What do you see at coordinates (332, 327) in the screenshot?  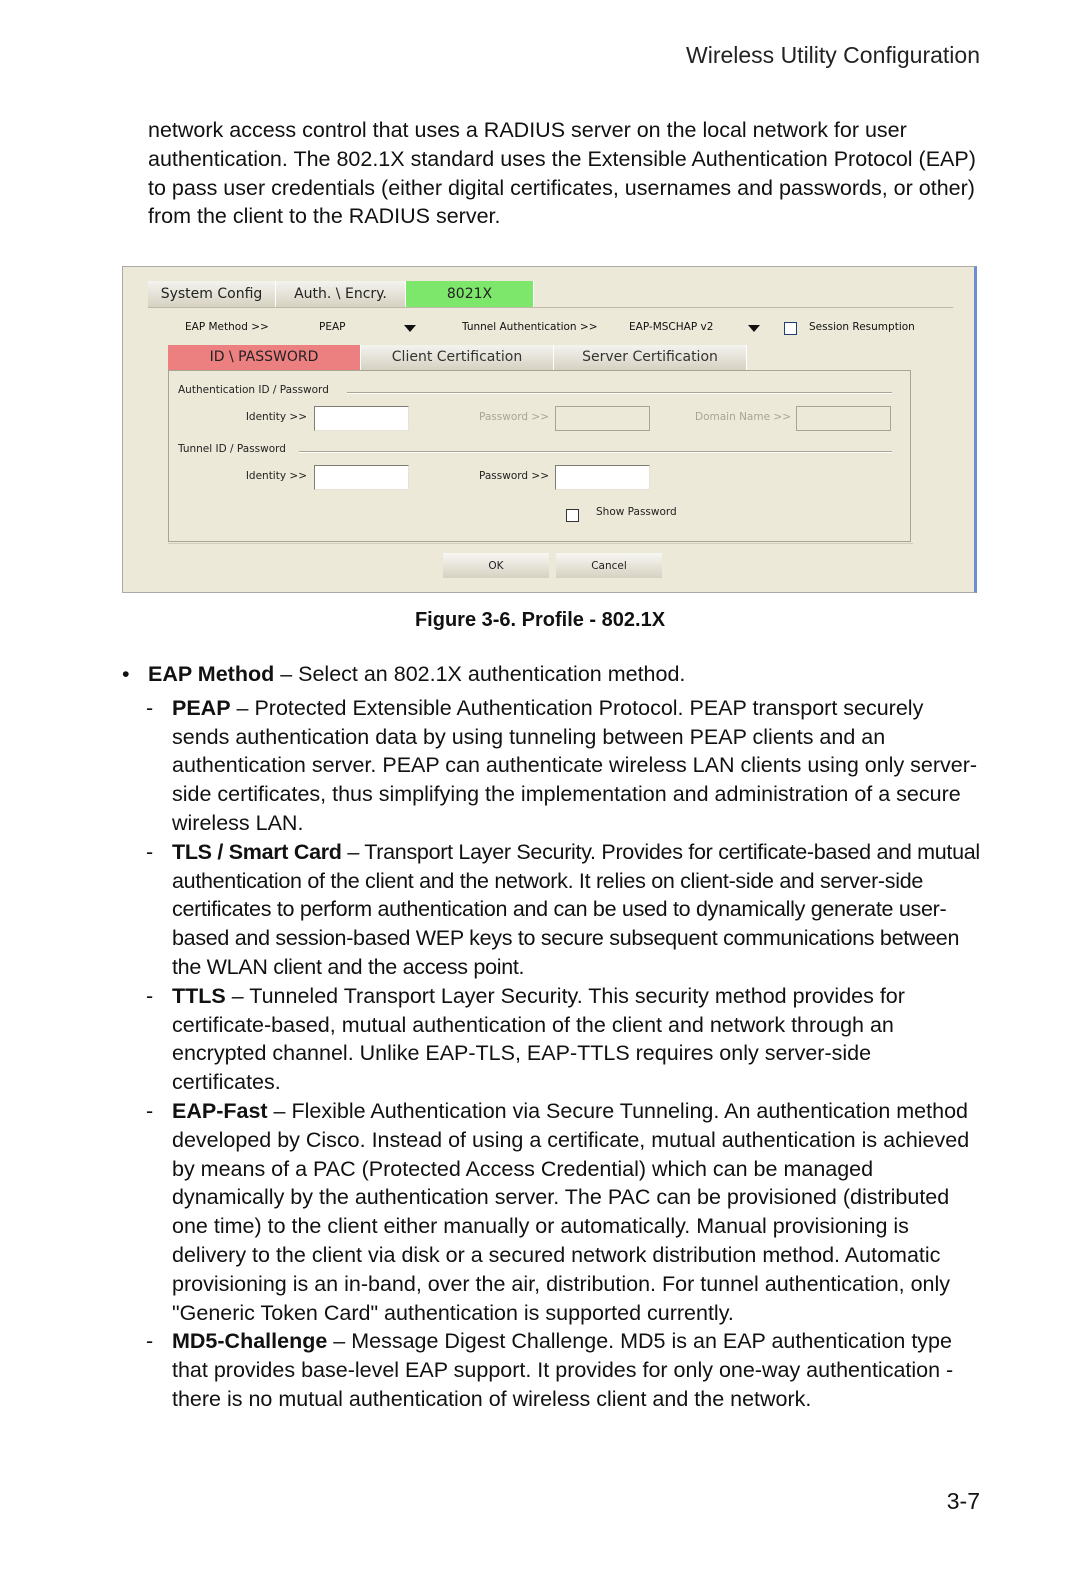 I see `eap-method-select: PEAP` at bounding box center [332, 327].